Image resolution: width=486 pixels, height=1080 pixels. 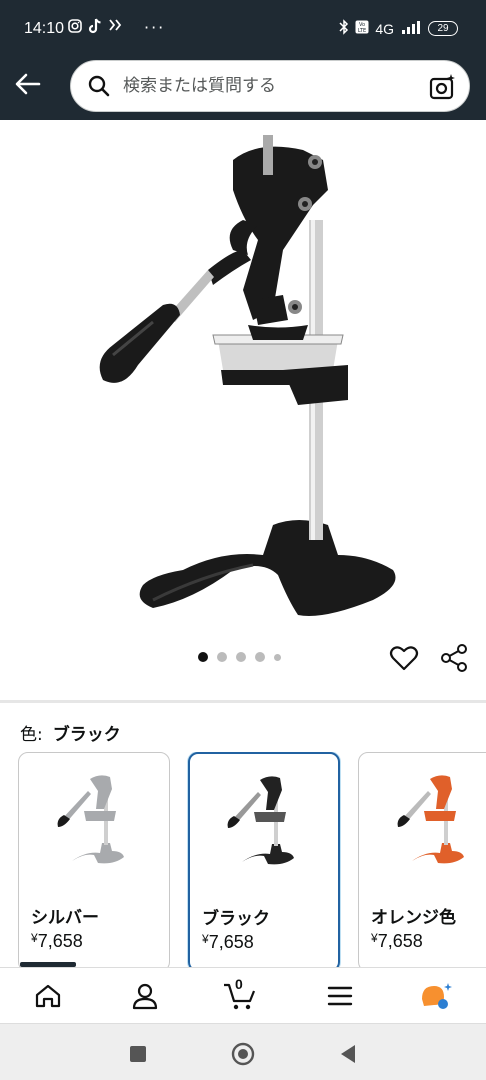 I want to click on share-button, so click(x=454, y=658).